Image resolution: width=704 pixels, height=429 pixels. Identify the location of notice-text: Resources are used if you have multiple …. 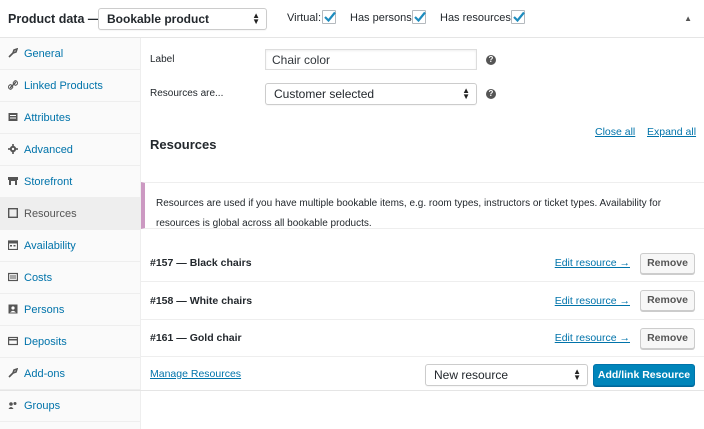
(409, 213).